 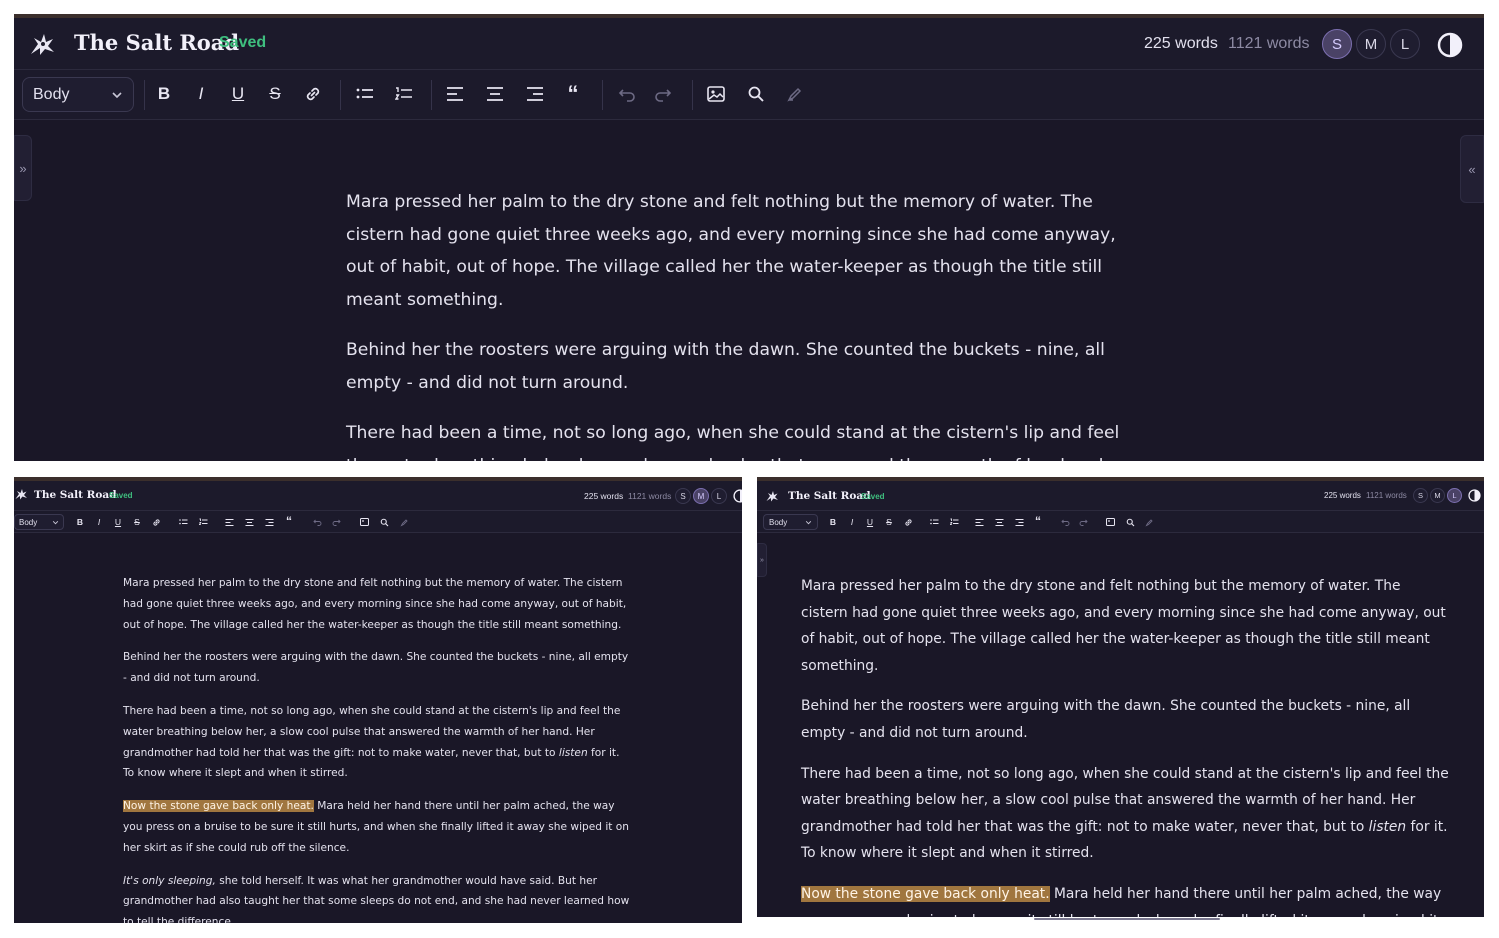 I want to click on formatting-toolbar: Body B I U S “, so click(x=1120, y=522).